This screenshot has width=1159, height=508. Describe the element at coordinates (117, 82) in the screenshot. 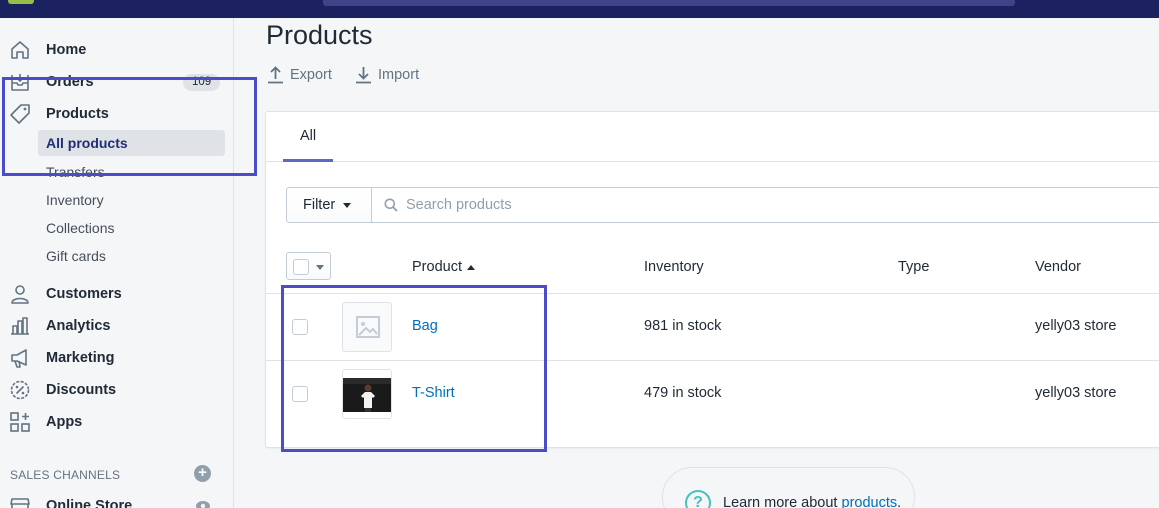

I see `sidebar-item-orders: Orders 109` at that location.